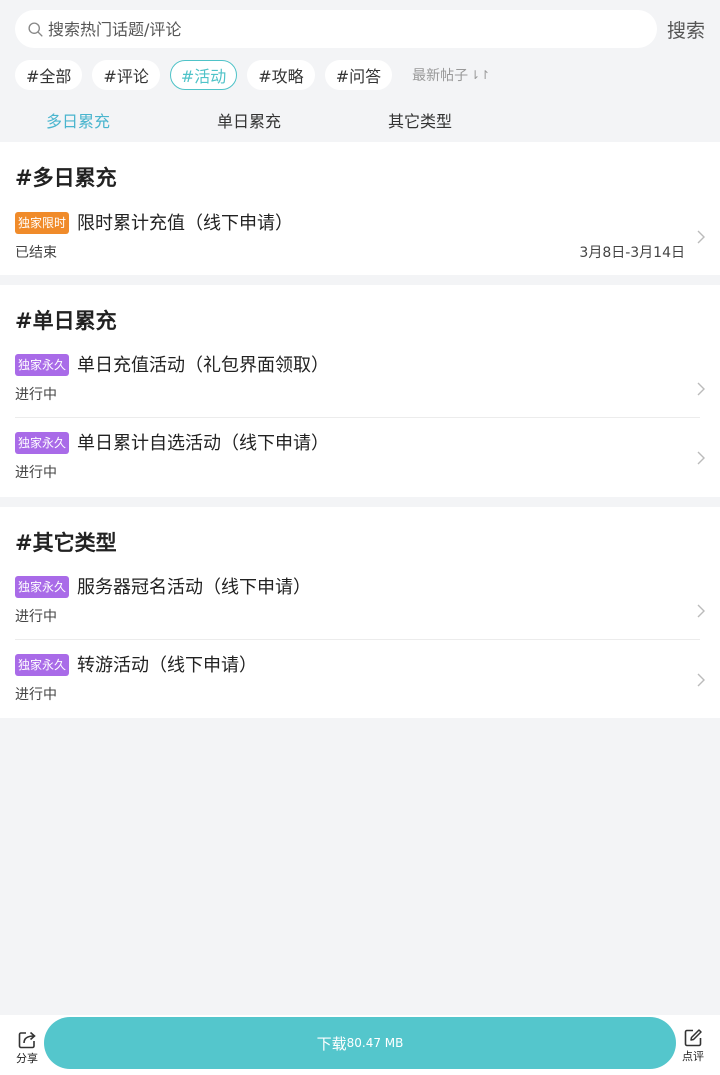 The height and width of the screenshot is (1075, 720). What do you see at coordinates (360, 681) in the screenshot?
I see `list-item: 独家永久 转游活动（线下申请） 进行中` at bounding box center [360, 681].